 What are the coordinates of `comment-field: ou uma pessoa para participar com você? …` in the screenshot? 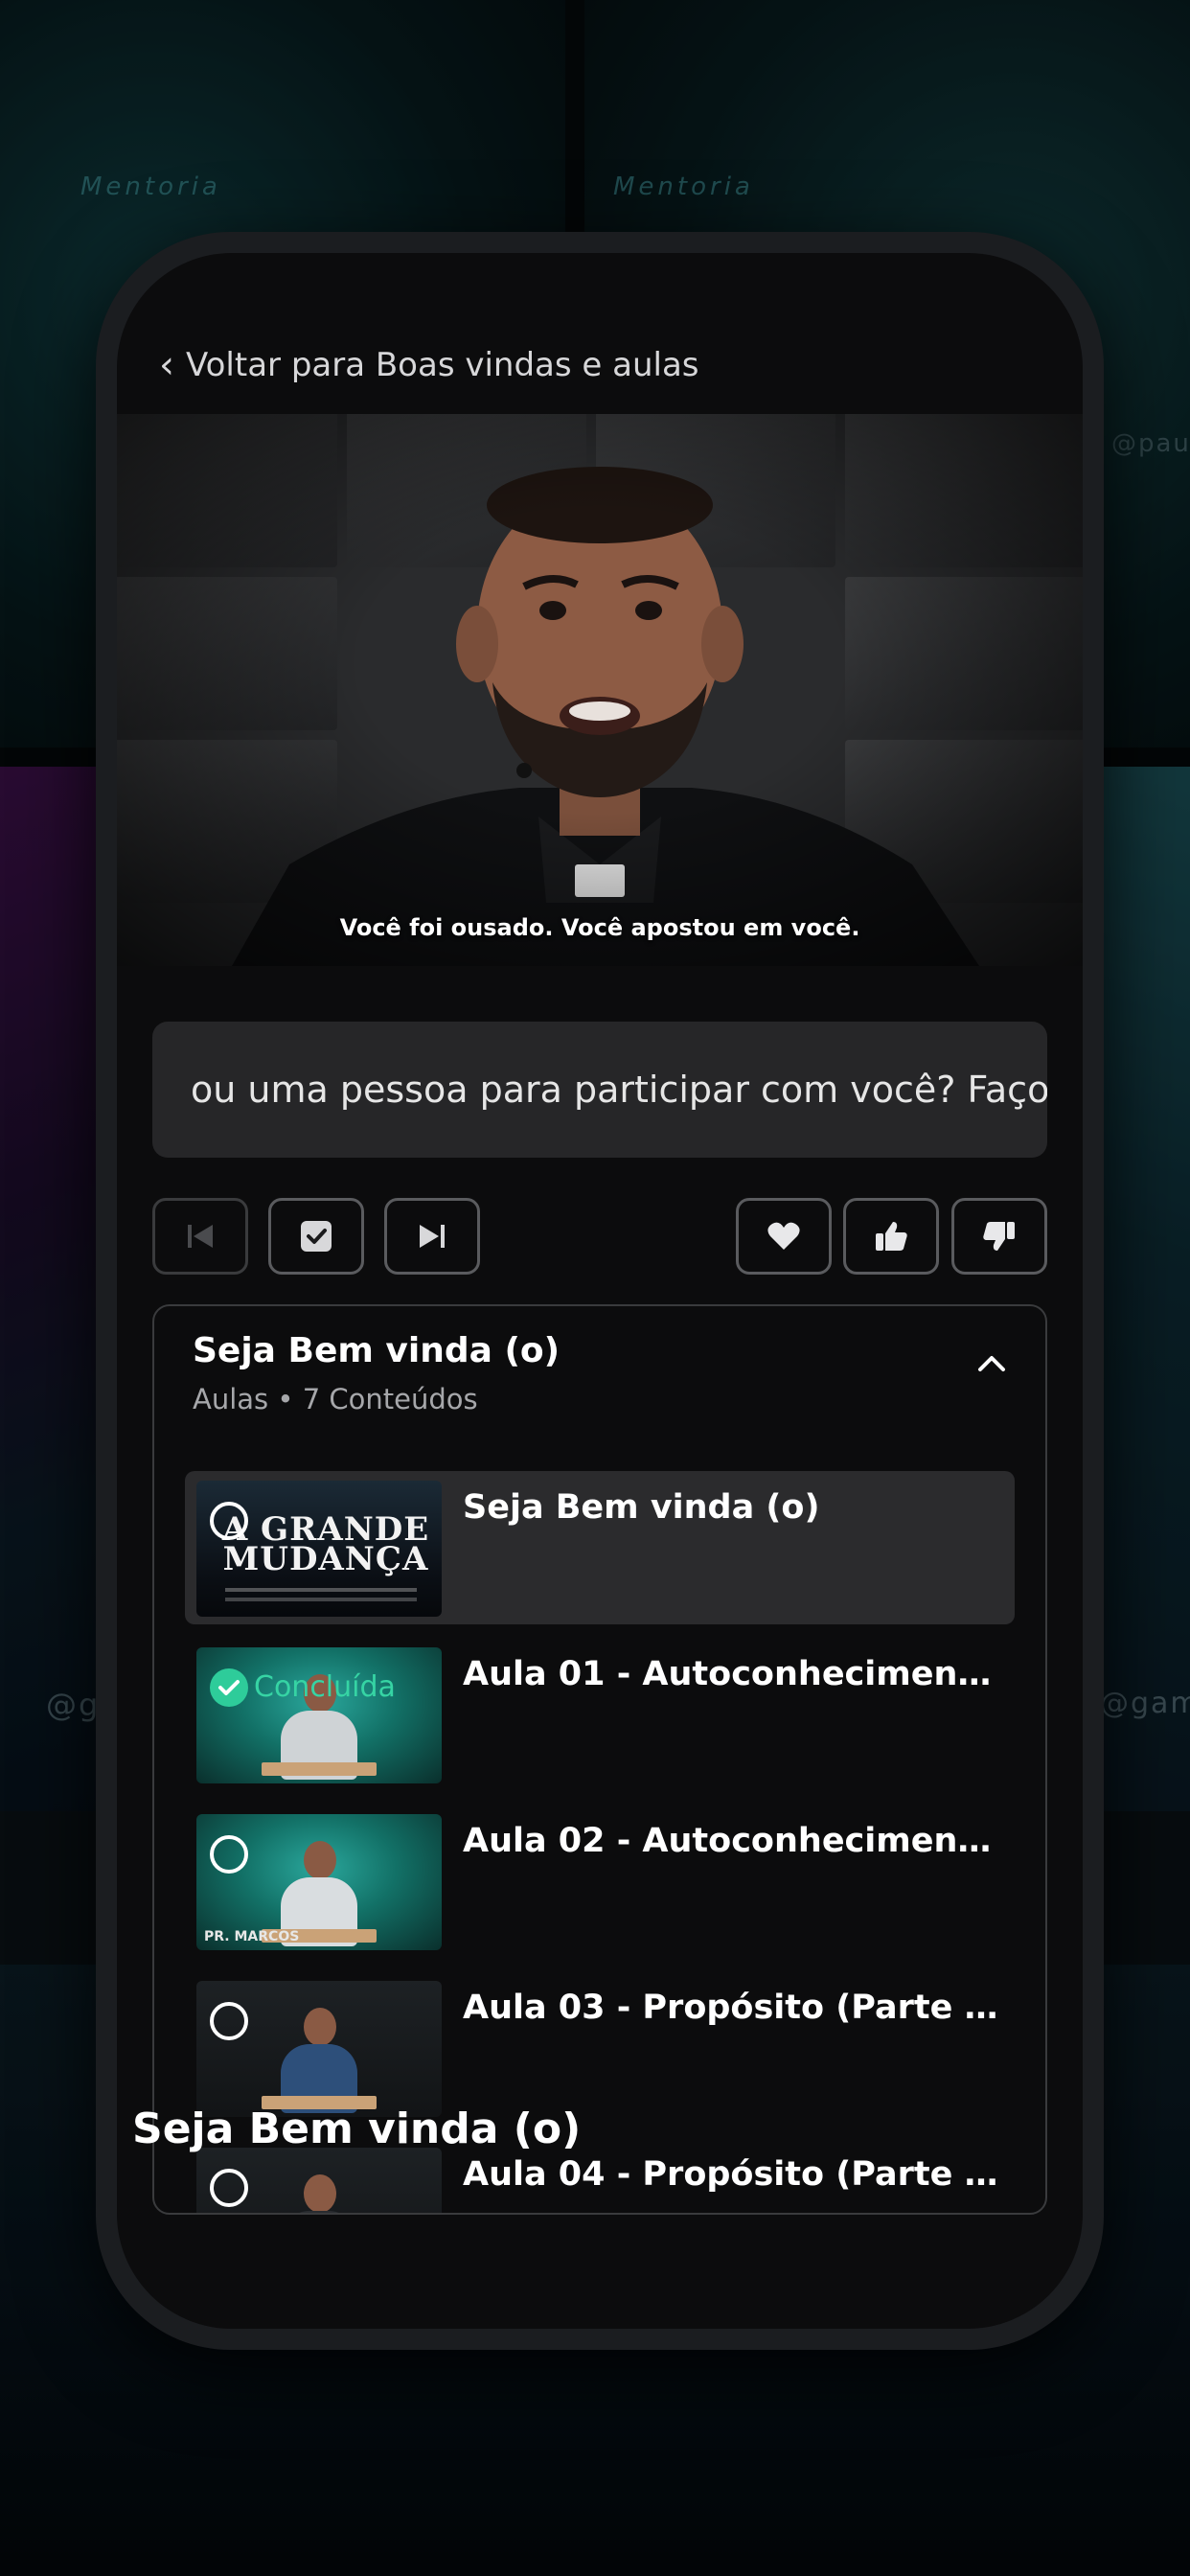 It's located at (600, 1090).